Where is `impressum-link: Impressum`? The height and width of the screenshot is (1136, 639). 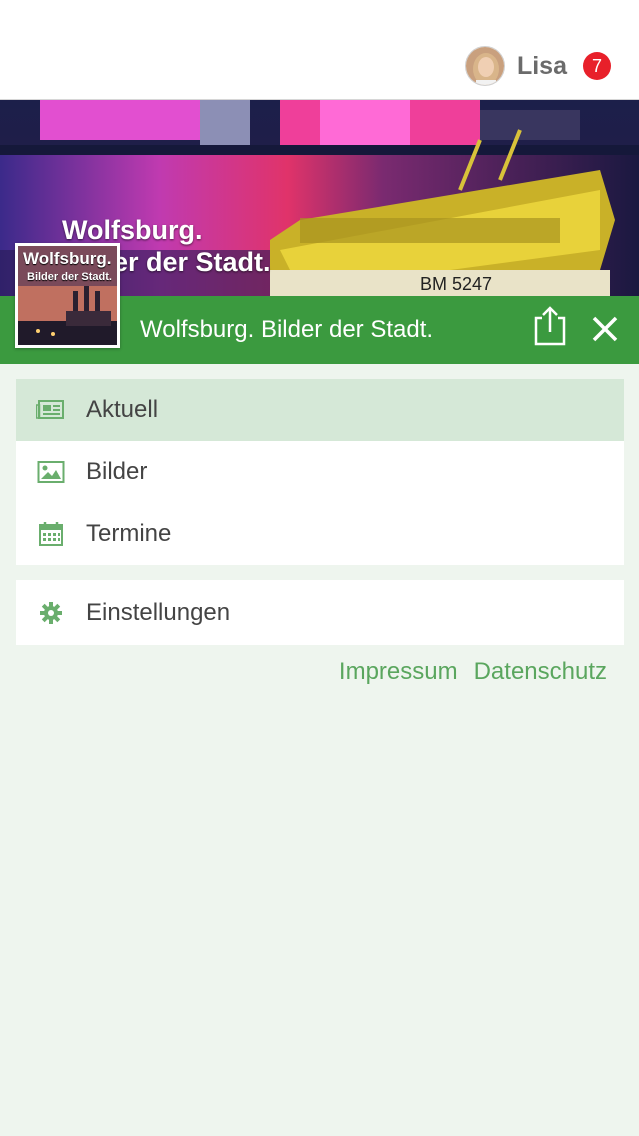 impressum-link: Impressum is located at coordinates (398, 674).